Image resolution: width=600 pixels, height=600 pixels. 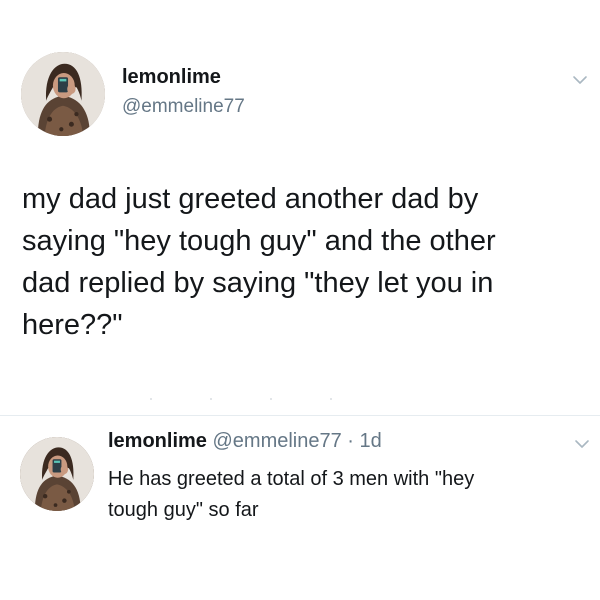 I want to click on reply-profile-avatar, so click(x=57, y=474).